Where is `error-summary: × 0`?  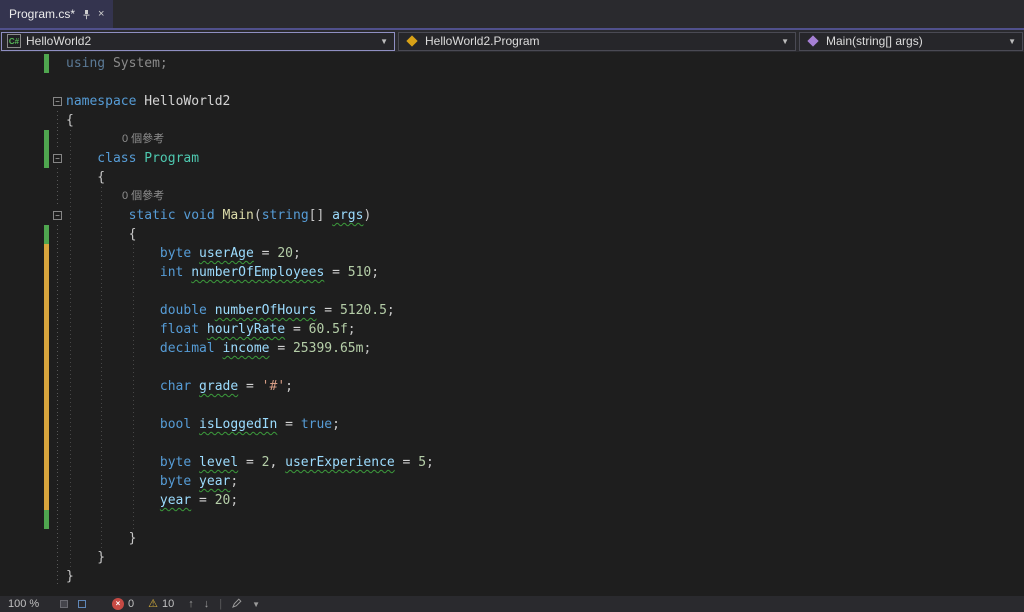 error-summary: × 0 is located at coordinates (123, 604).